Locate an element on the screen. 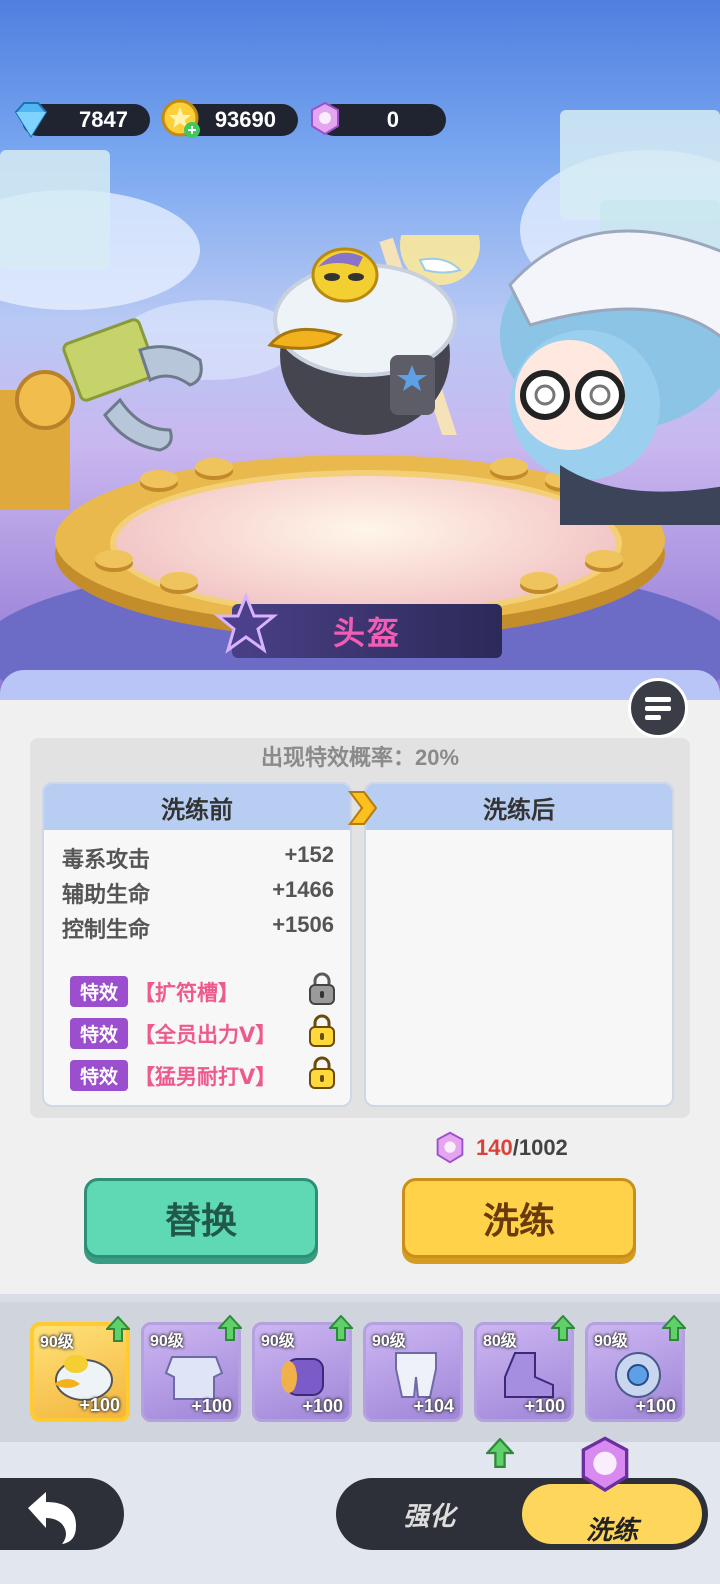  slot-bonus: +104 is located at coordinates (433, 1406).